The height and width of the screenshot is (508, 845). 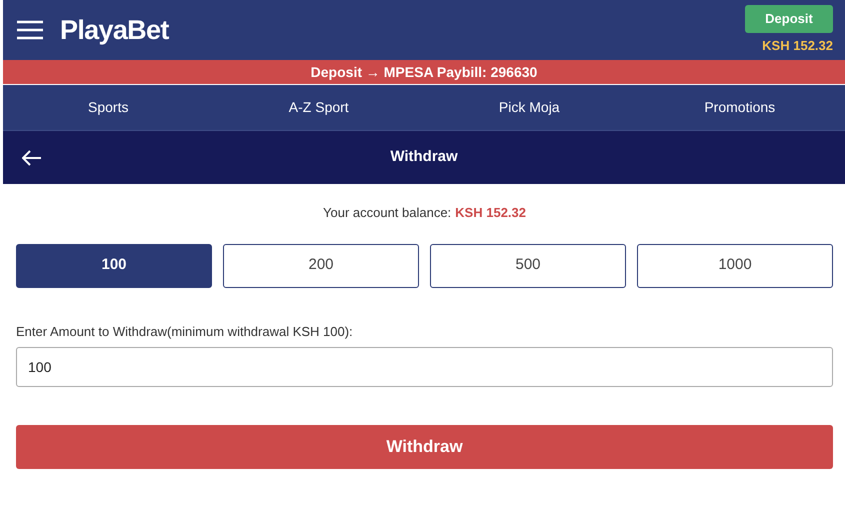 What do you see at coordinates (114, 30) in the screenshot?
I see `logo: PlayaBet` at bounding box center [114, 30].